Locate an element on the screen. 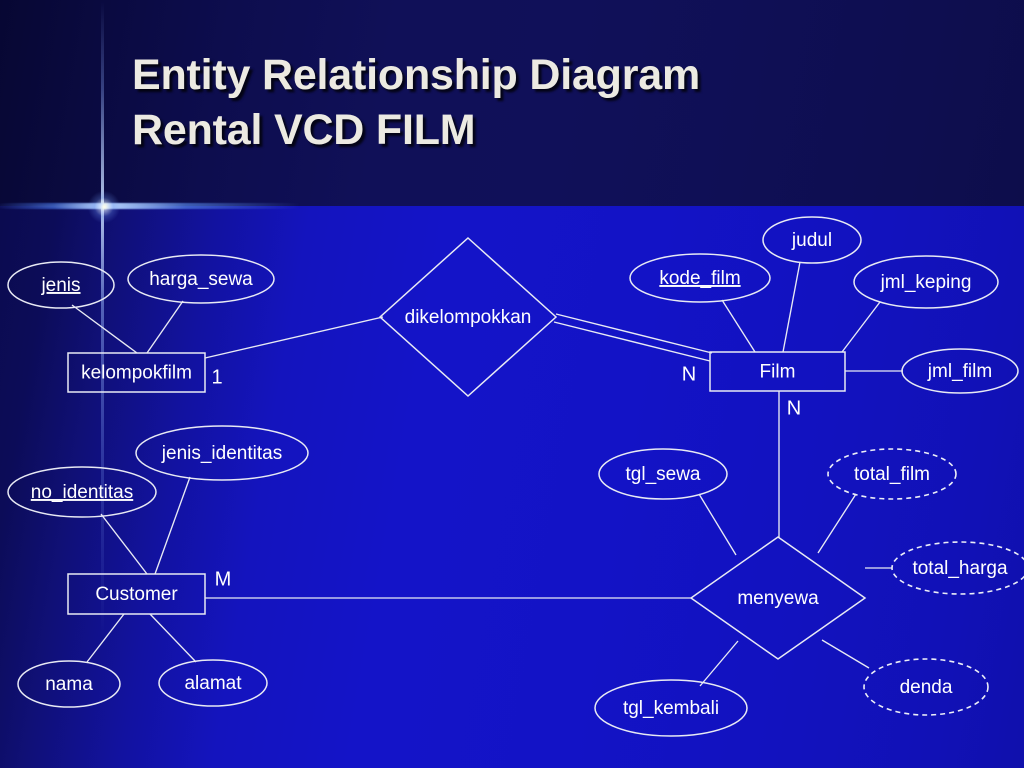  entity-kelompokfilm: kelompokfilm is located at coordinates (136, 372).